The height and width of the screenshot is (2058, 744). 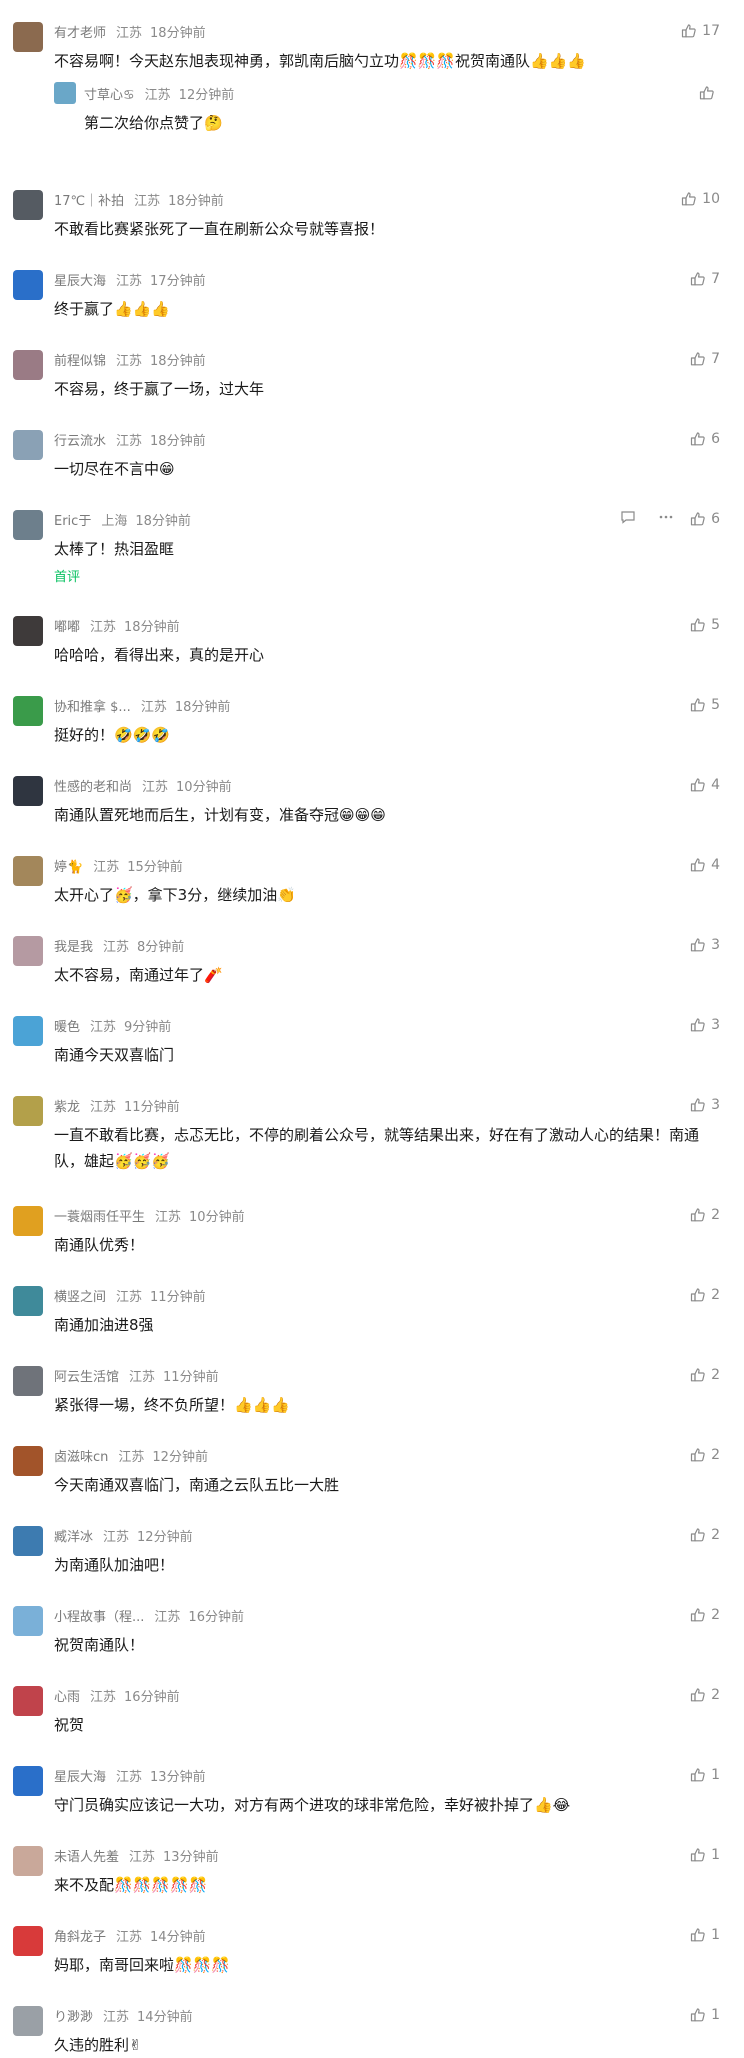 I want to click on comment-item: 小程故事（程... 江苏 16分钟前 2 祝贺南通队！, so click(x=372, y=1631).